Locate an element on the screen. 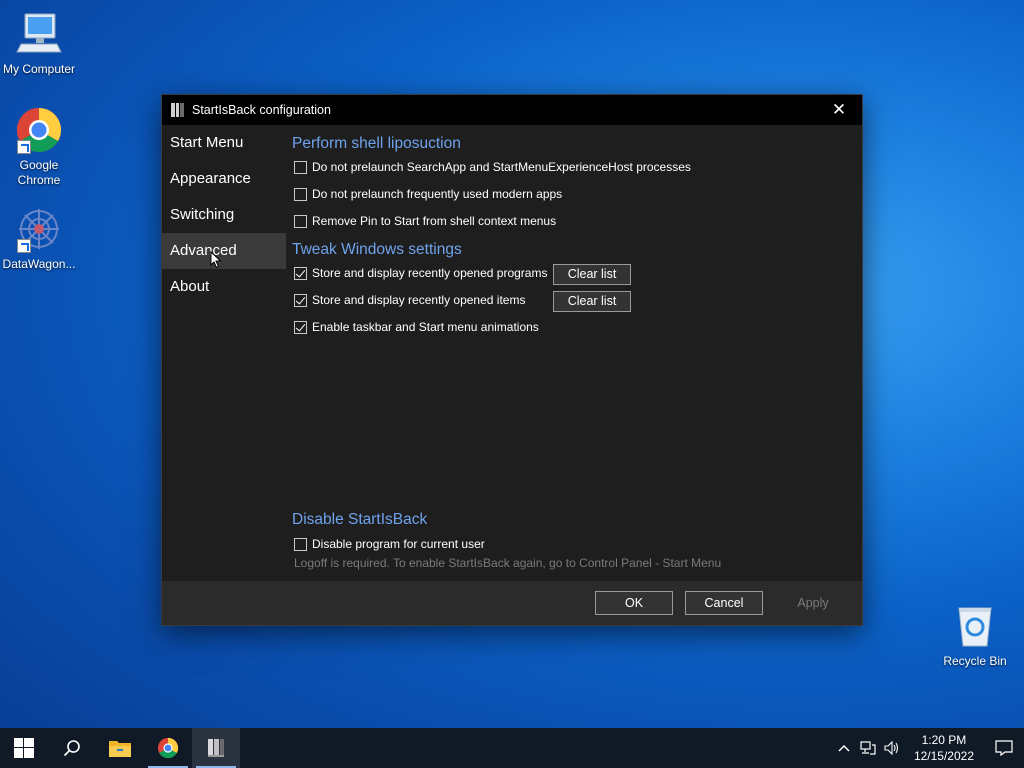  close-button: ✕ is located at coordinates (839, 110).